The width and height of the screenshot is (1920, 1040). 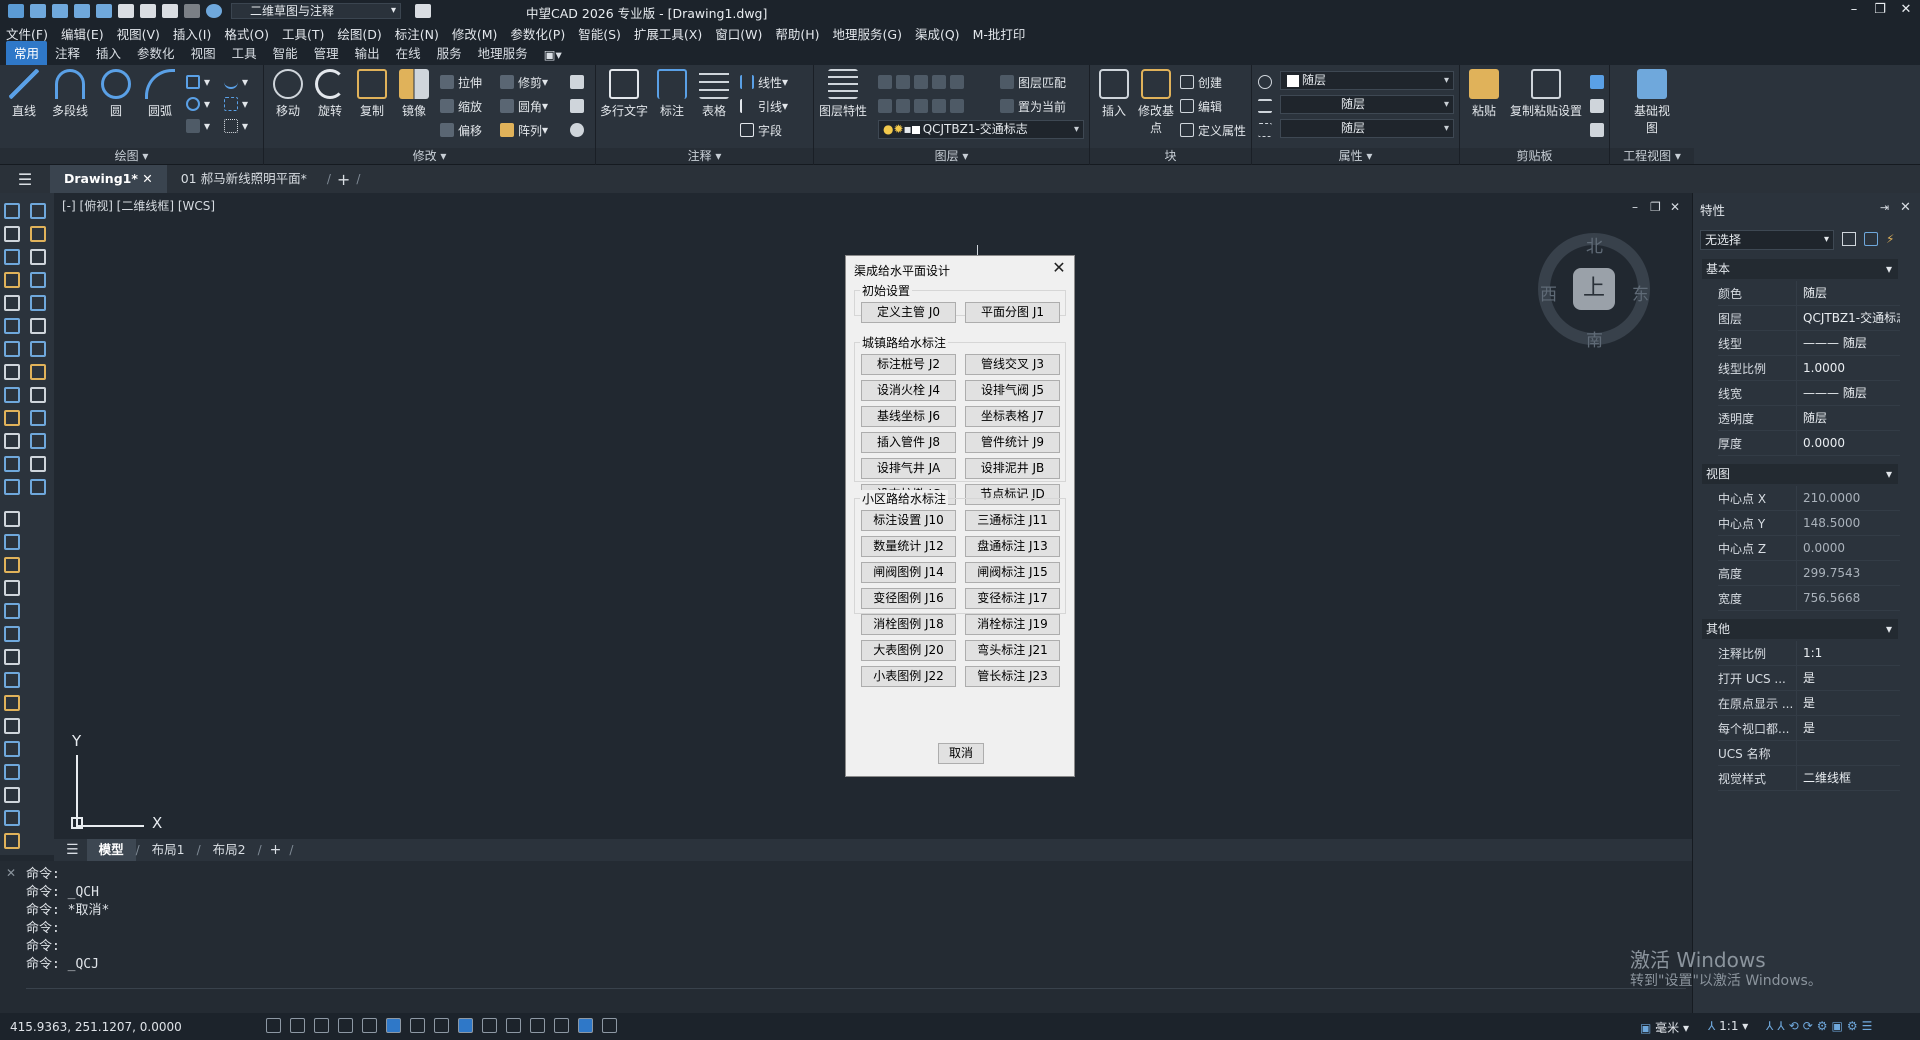 What do you see at coordinates (1012, 598) in the screenshot?
I see `dialog-command-button: 变径标注 J17` at bounding box center [1012, 598].